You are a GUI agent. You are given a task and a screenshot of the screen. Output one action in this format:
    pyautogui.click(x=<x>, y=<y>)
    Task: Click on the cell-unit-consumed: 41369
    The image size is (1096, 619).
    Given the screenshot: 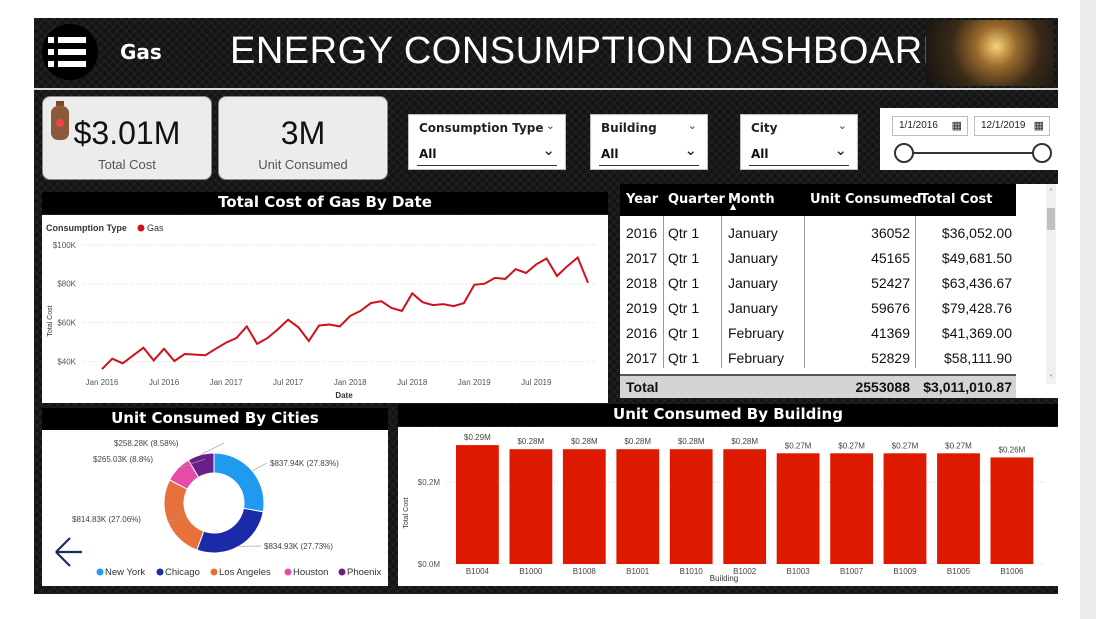 What is the action you would take?
    pyautogui.click(x=890, y=333)
    